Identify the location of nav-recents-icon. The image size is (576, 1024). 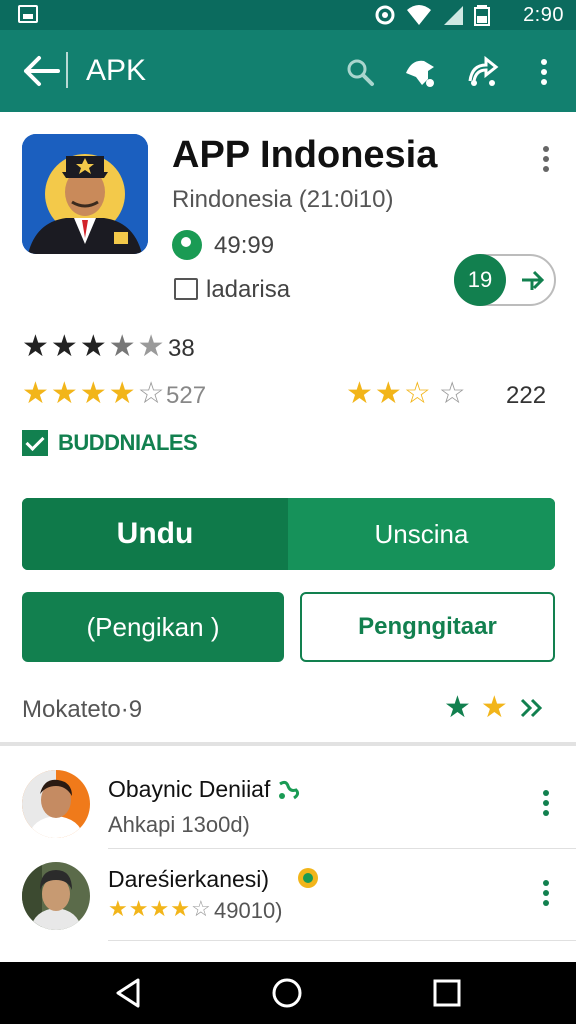
(447, 993).